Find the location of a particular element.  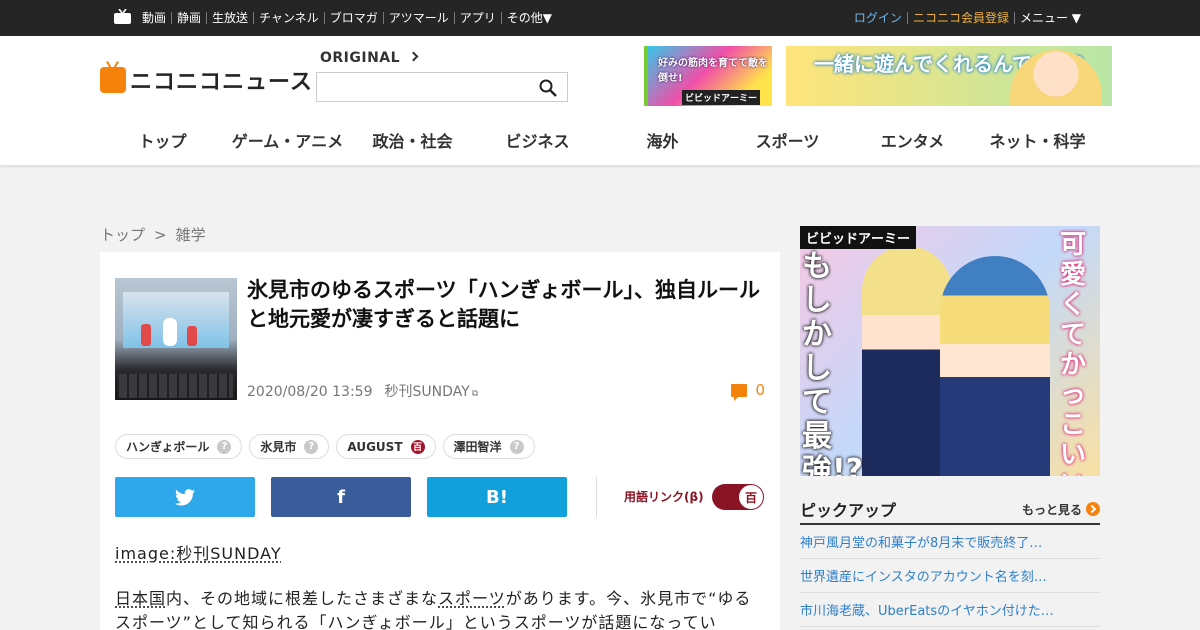

sidebar-ad-brand: ビビッドアーミー is located at coordinates (858, 237).